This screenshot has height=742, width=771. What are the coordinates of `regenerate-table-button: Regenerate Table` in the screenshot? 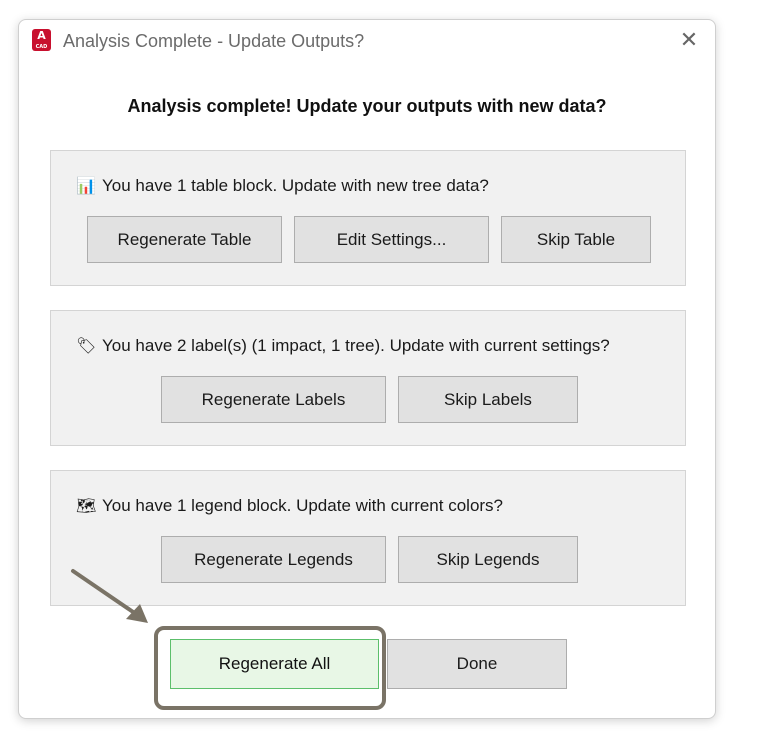 It's located at (184, 239).